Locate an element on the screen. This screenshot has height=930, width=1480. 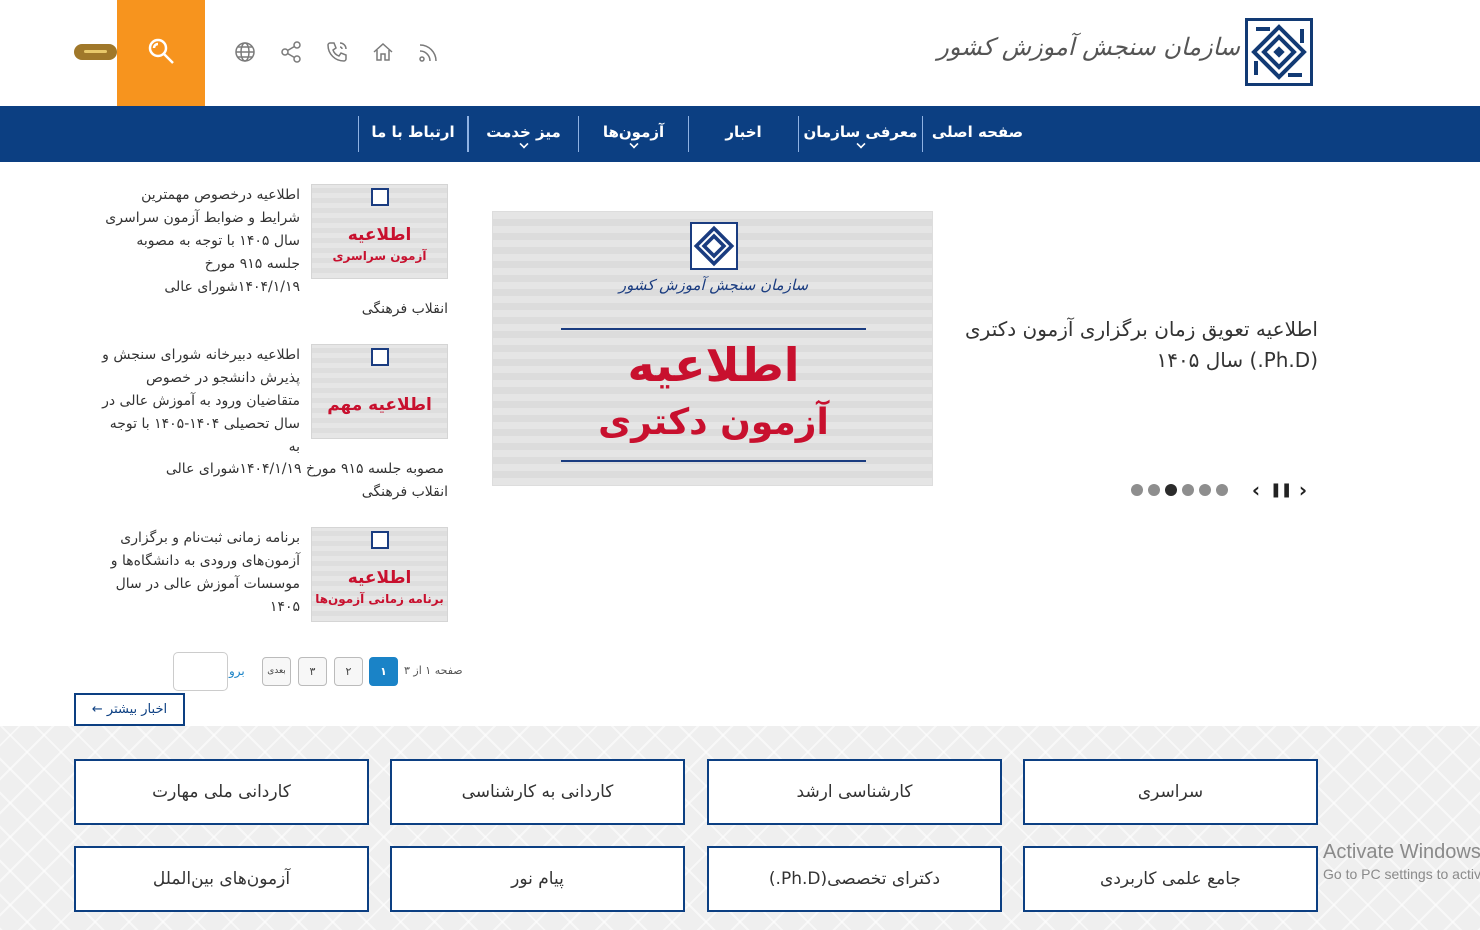
banner-org-name: سازمان سنجش آموزش کشور is located at coordinates (713, 285).